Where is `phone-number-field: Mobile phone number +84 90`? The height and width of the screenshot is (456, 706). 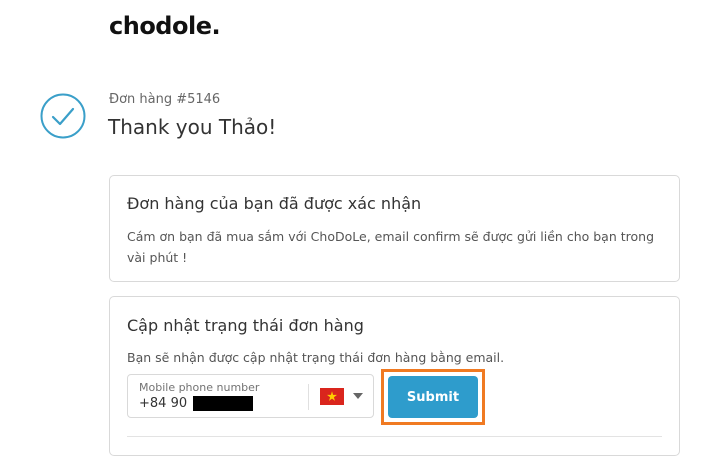 phone-number-field: Mobile phone number +84 90 is located at coordinates (250, 396).